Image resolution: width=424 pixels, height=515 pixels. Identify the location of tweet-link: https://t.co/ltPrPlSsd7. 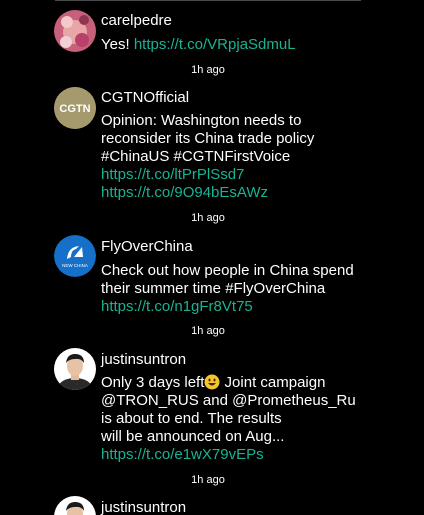
(251, 175).